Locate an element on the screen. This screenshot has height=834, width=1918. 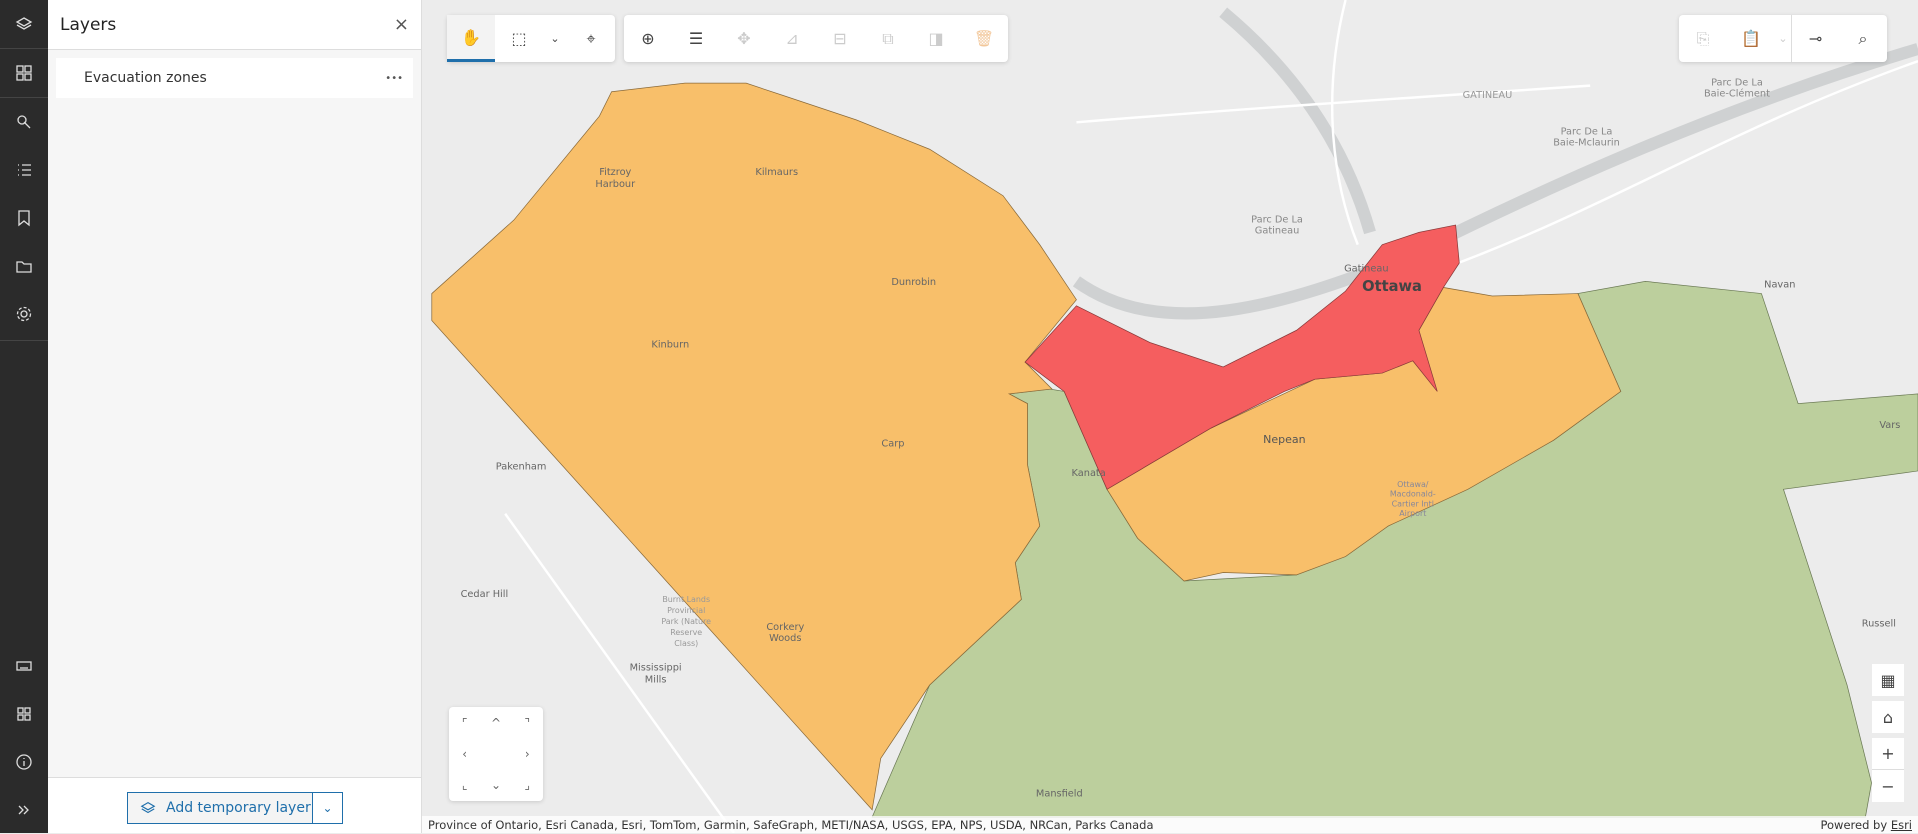
layer-name: Evacuation zones is located at coordinates (145, 78).